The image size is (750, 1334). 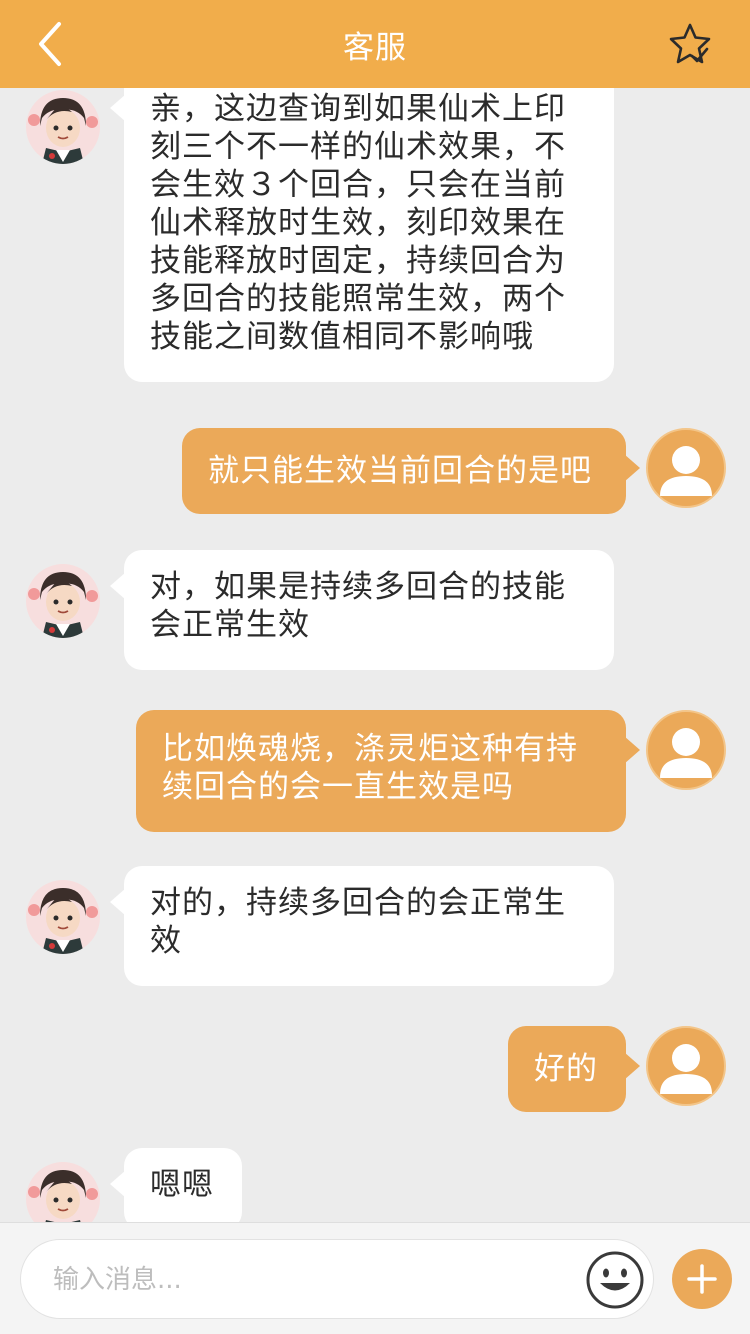 What do you see at coordinates (362, 610) in the screenshot?
I see `message-bubble-agent: 对，如果是持续多回合的技能 会正常生效` at bounding box center [362, 610].